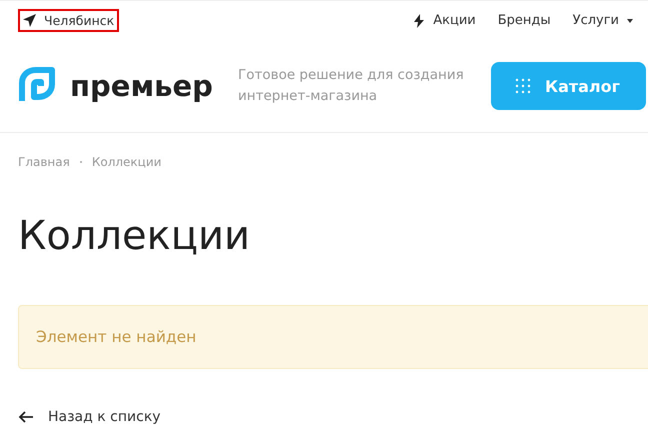 This screenshot has width=648, height=445. Describe the element at coordinates (141, 86) in the screenshot. I see `logo-text: премьер` at that location.